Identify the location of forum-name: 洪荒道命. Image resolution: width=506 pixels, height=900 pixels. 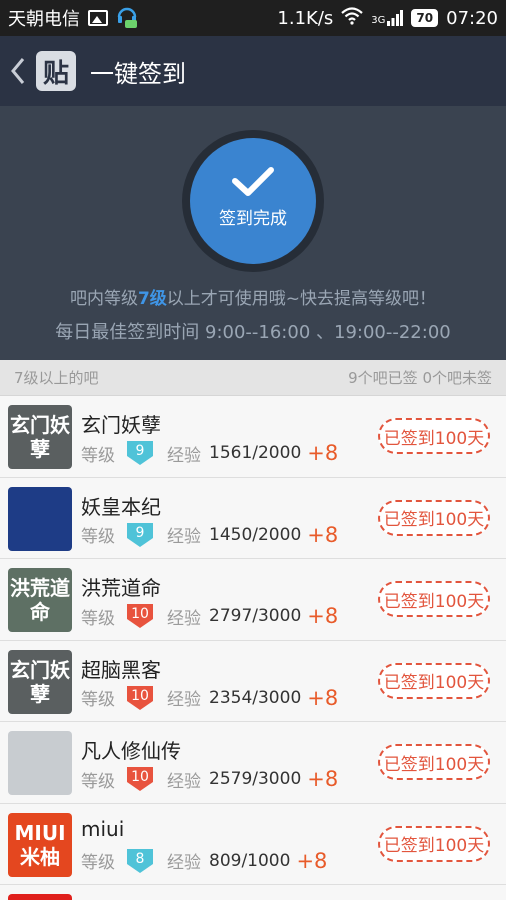
(121, 588).